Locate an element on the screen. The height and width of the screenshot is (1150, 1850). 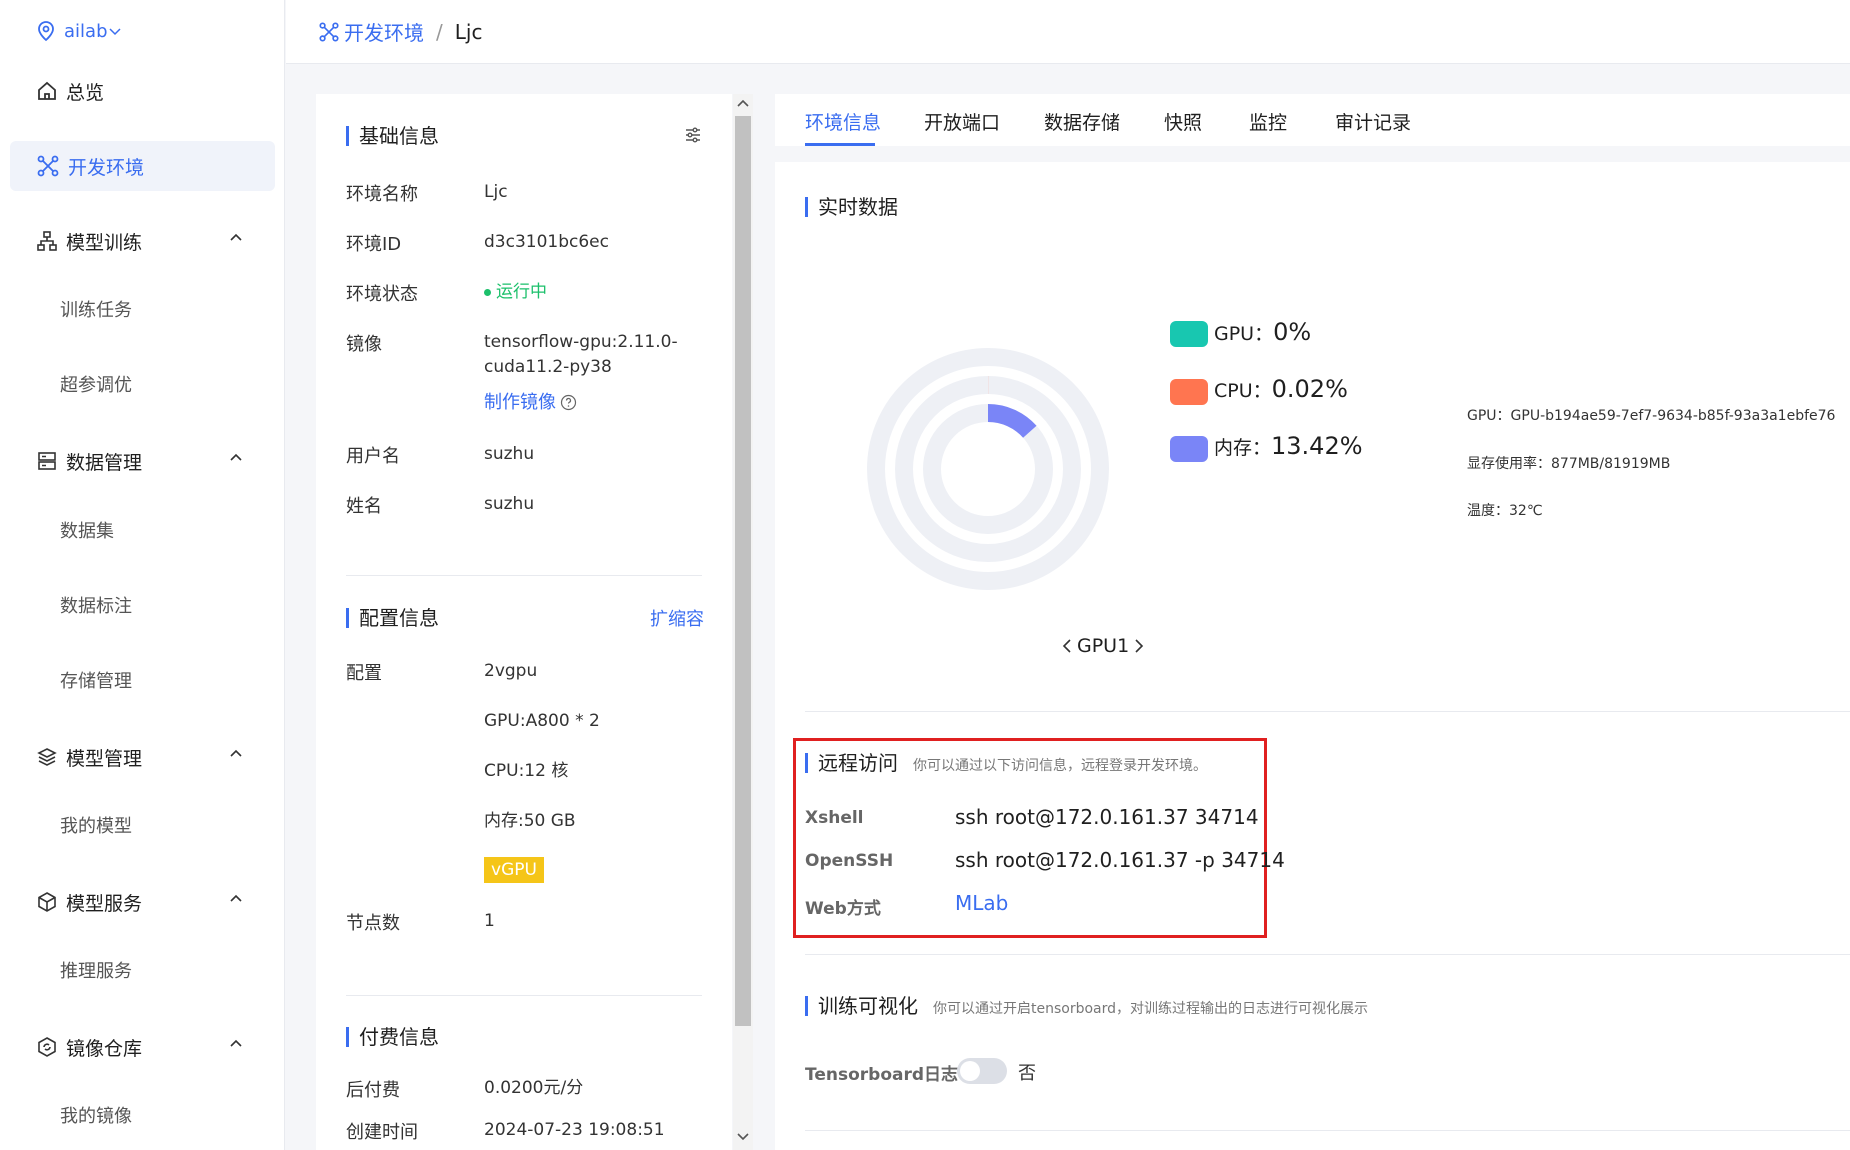
fullname-value: suzhu is located at coordinates (509, 504).